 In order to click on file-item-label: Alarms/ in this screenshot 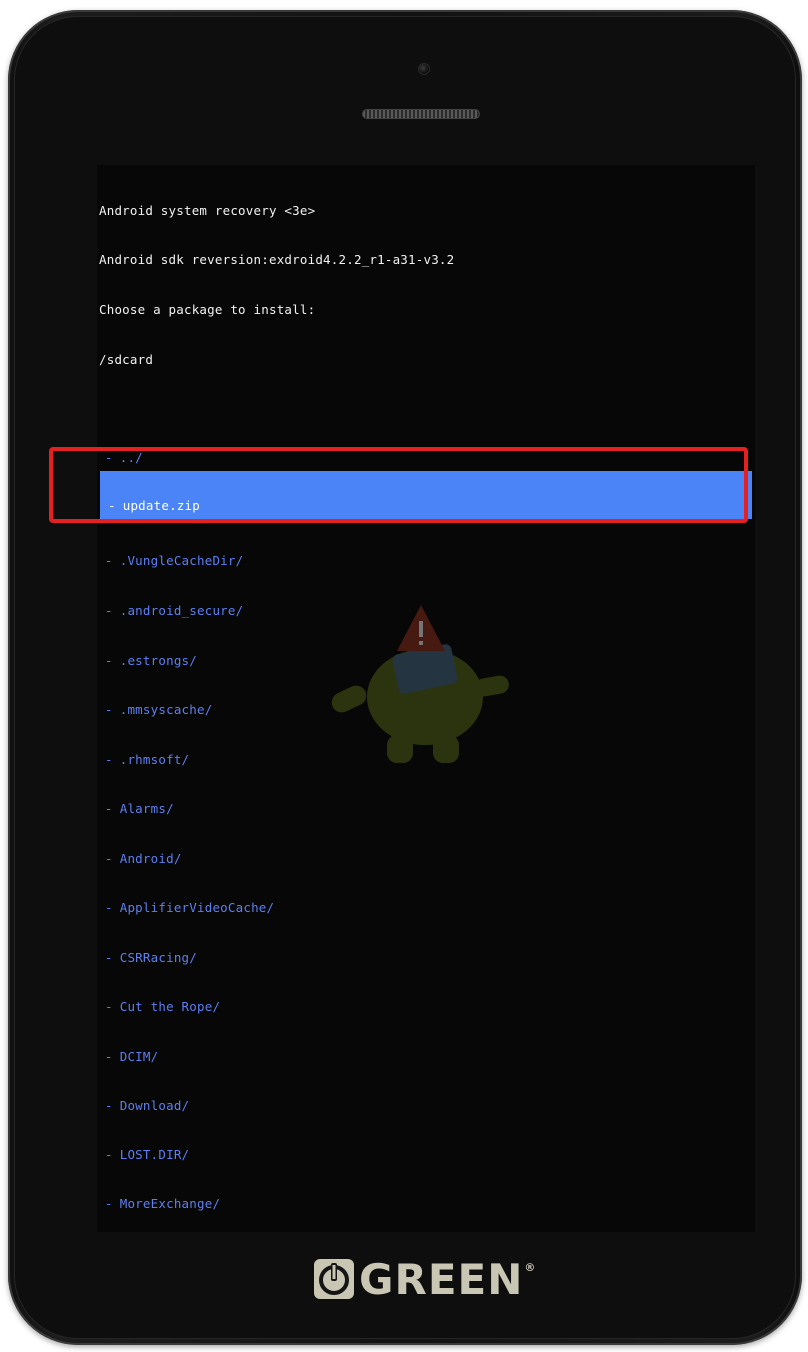, I will do `click(146, 808)`.